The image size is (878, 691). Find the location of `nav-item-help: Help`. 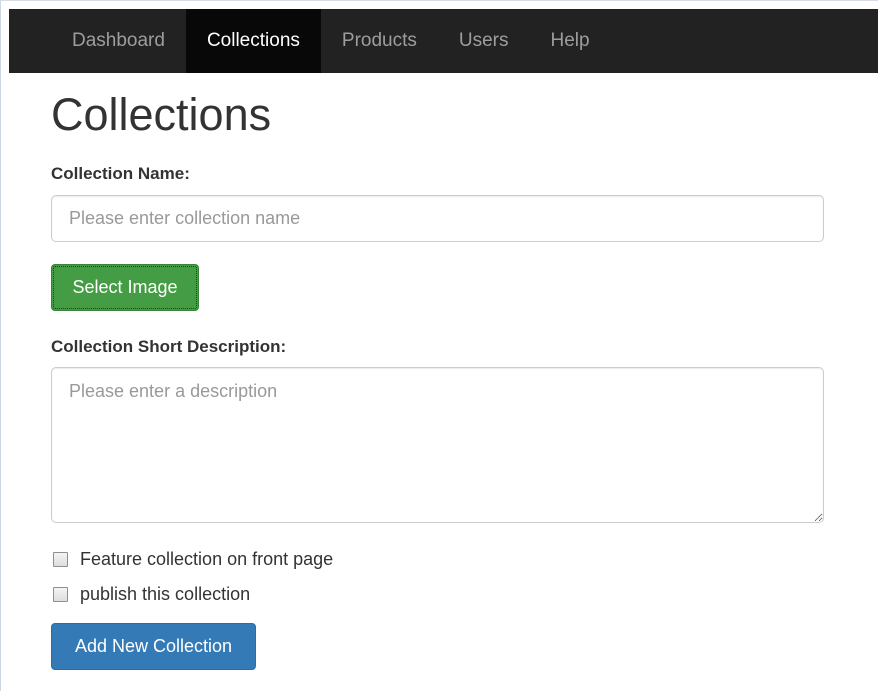

nav-item-help: Help is located at coordinates (570, 41).